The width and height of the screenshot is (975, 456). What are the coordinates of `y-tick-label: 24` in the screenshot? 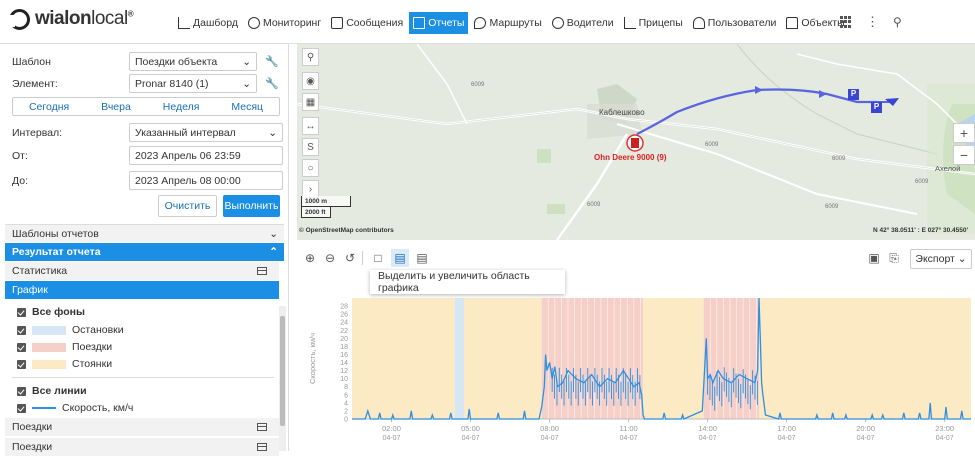 It's located at (344, 323).